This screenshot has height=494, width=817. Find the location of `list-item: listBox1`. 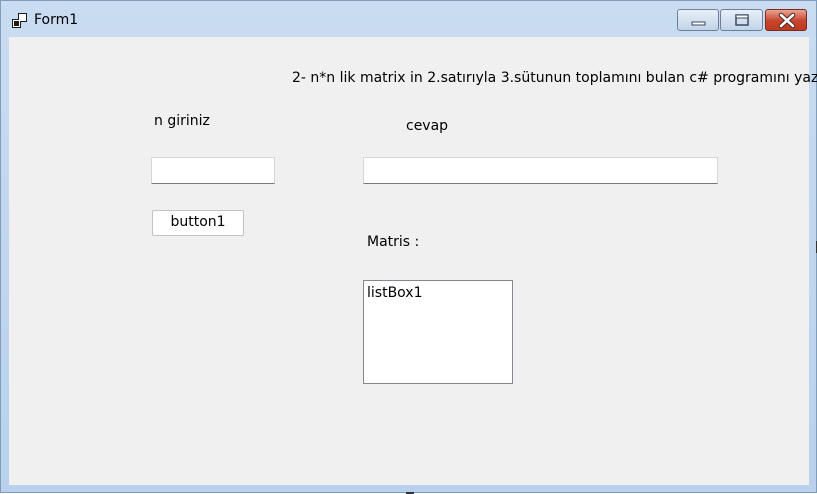

list-item: listBox1 is located at coordinates (395, 293).